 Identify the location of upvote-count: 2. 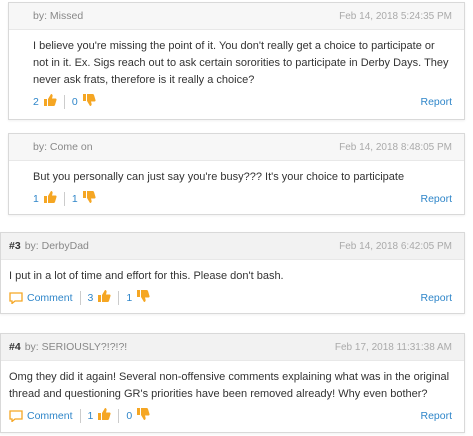
(36, 101).